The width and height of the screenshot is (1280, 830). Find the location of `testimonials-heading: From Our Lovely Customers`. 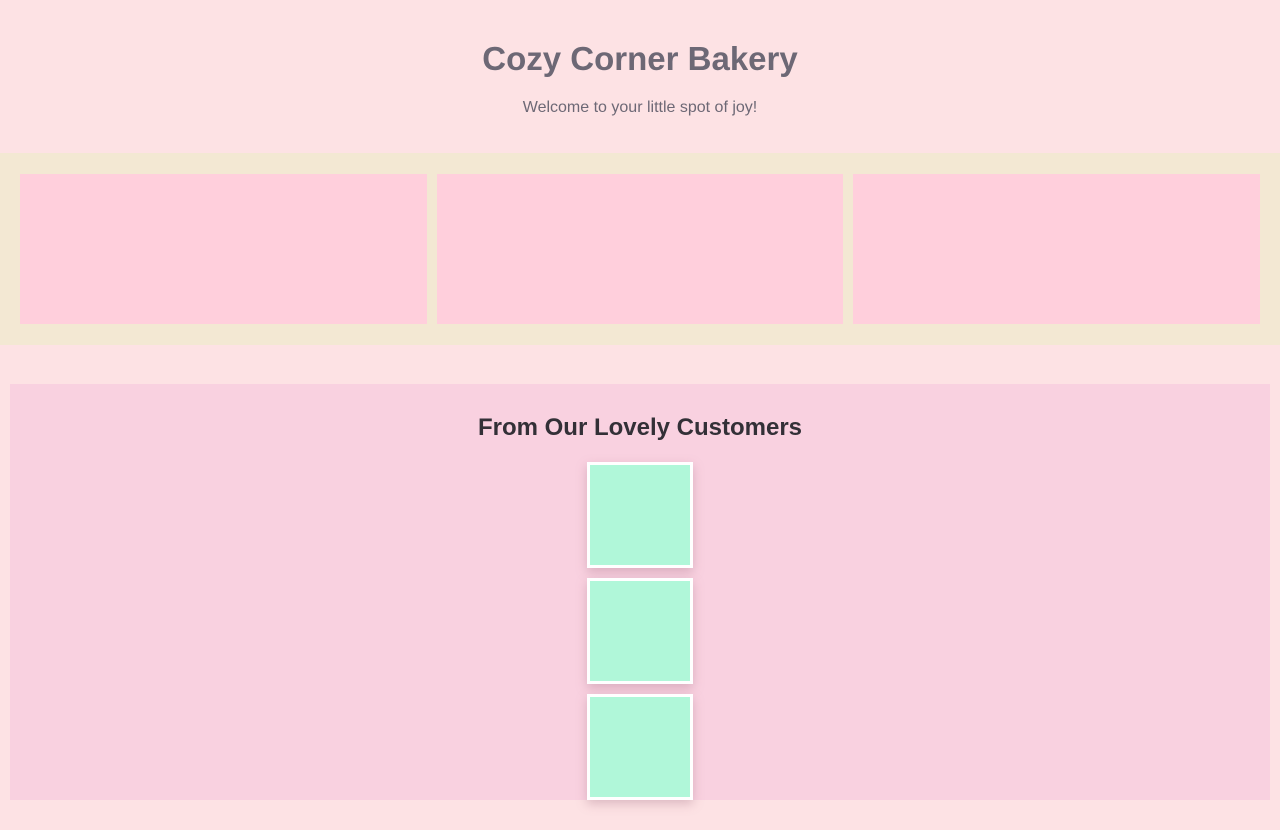

testimonials-heading: From Our Lovely Customers is located at coordinates (640, 427).